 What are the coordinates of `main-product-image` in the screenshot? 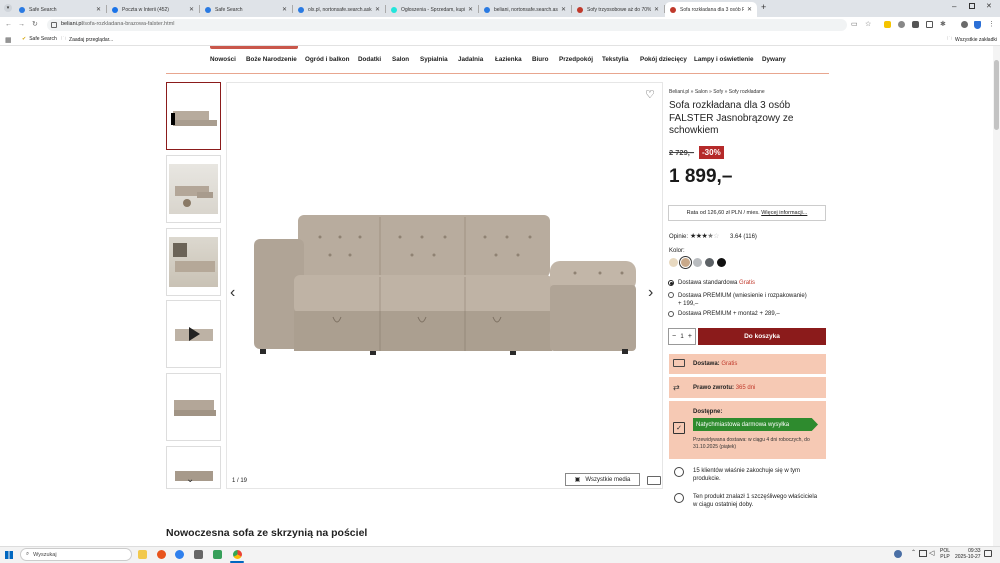 It's located at (445, 282).